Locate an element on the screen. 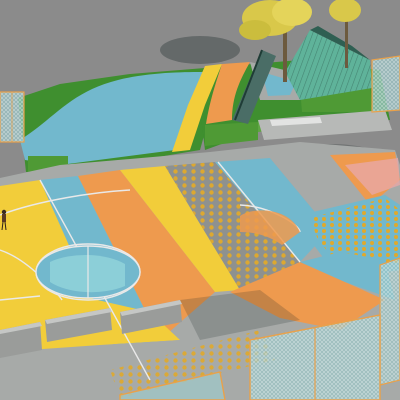 The image size is (400, 400). right-fence is located at coordinates (389, 321).